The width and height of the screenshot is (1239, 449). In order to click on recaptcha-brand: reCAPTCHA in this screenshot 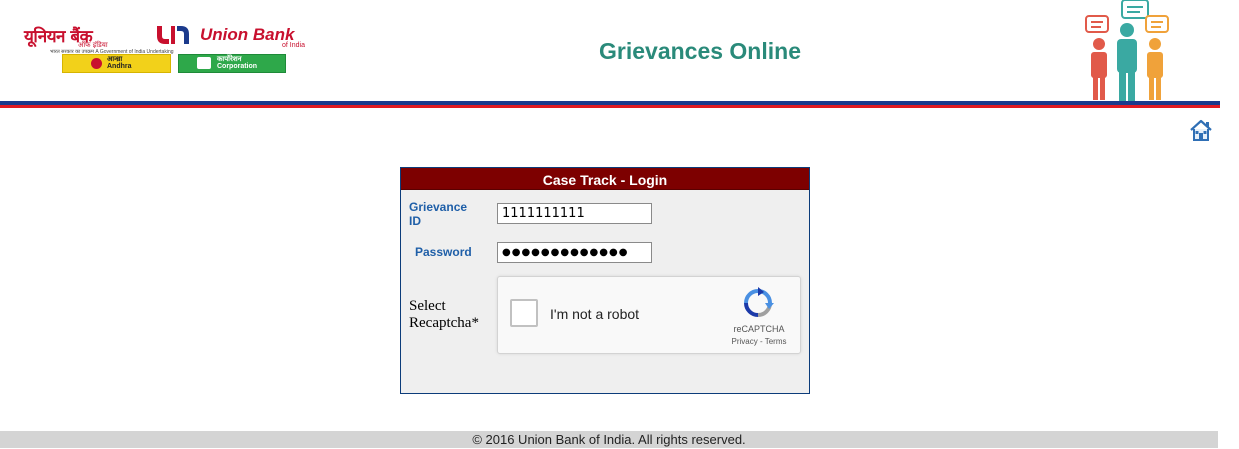, I will do `click(759, 329)`.